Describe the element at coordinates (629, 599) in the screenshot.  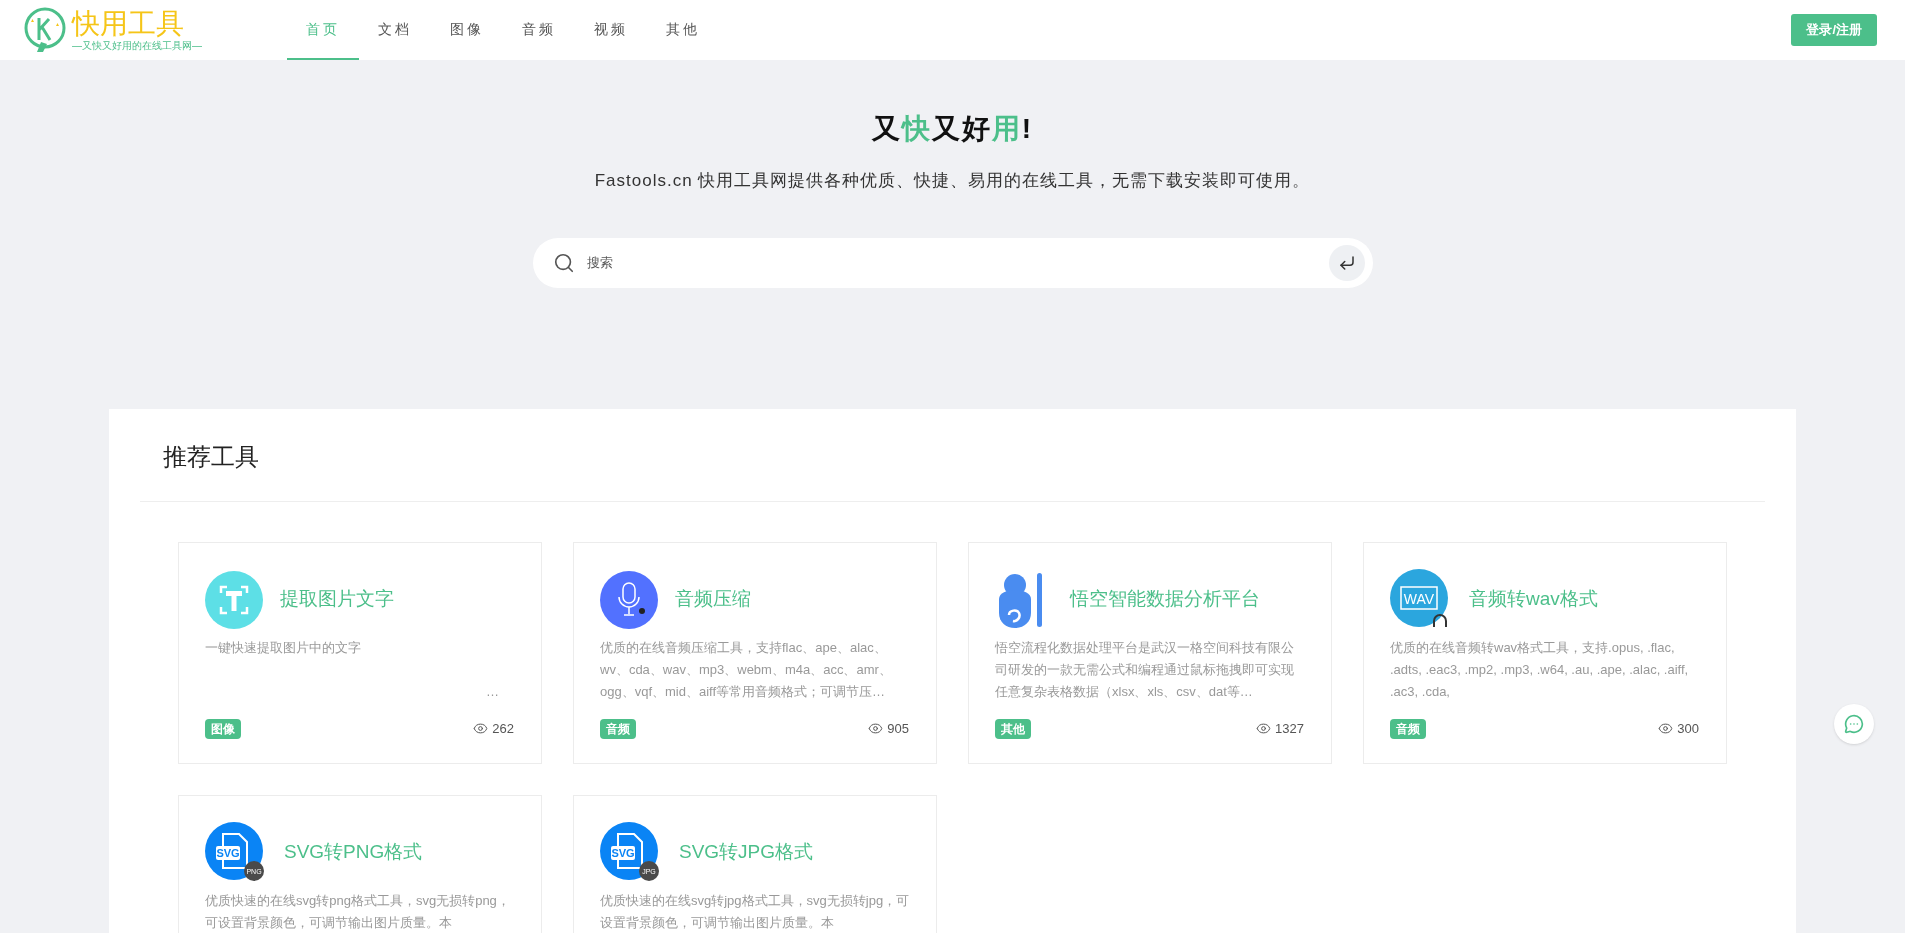
I see `microphone-icon` at that location.